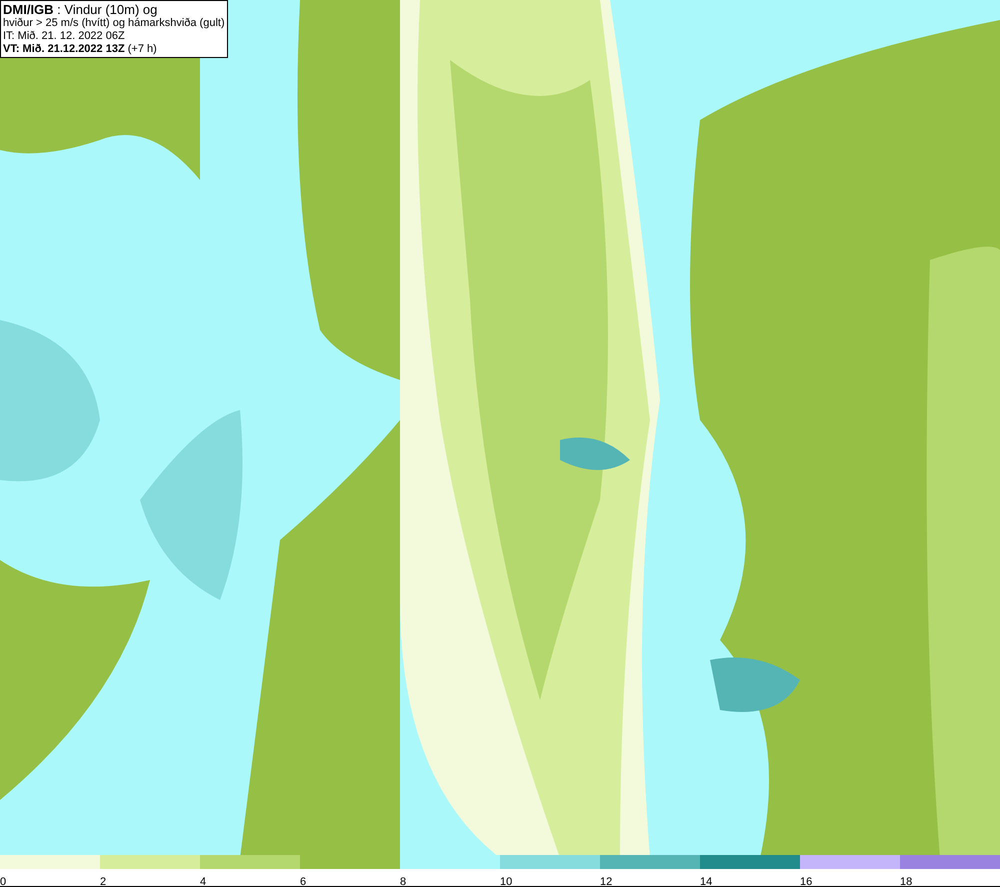 The height and width of the screenshot is (887, 1000). I want to click on title-line: IT: Mið. 21. 12. 2022 06Z, so click(64, 36).